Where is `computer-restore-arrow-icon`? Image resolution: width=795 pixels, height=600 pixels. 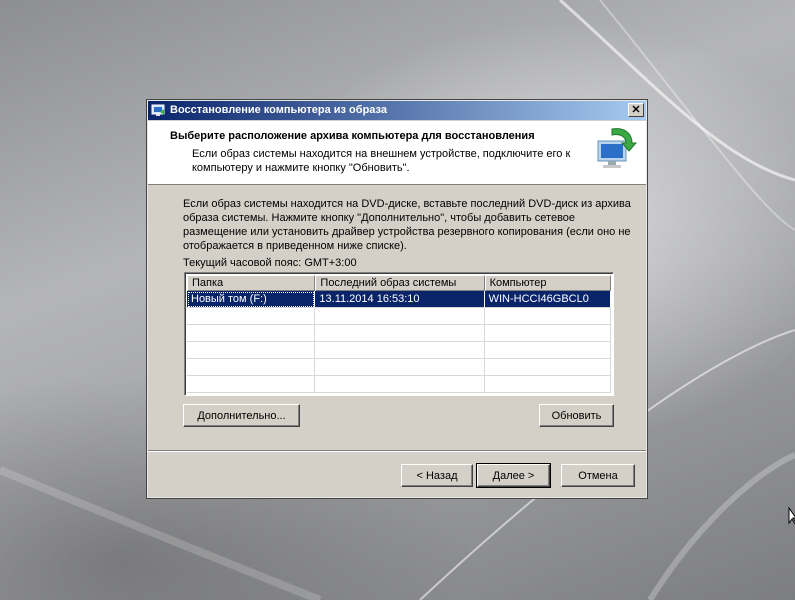 computer-restore-arrow-icon is located at coordinates (617, 148).